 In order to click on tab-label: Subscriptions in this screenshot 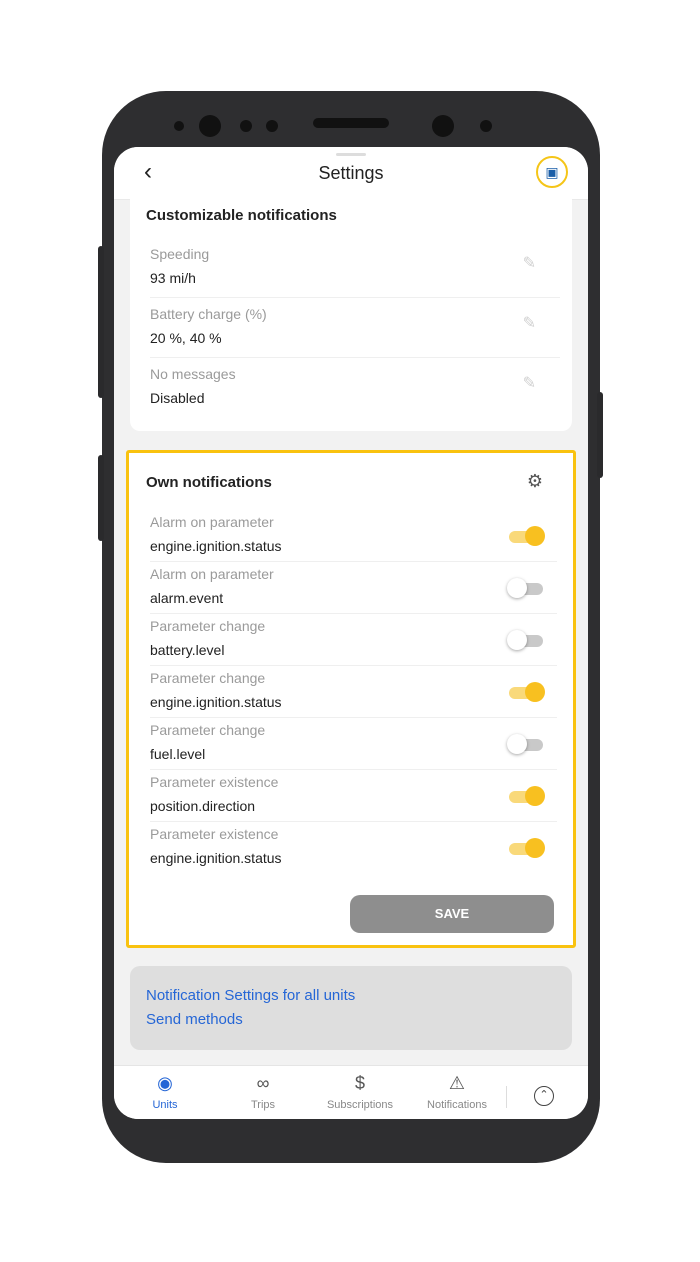, I will do `click(360, 1105)`.